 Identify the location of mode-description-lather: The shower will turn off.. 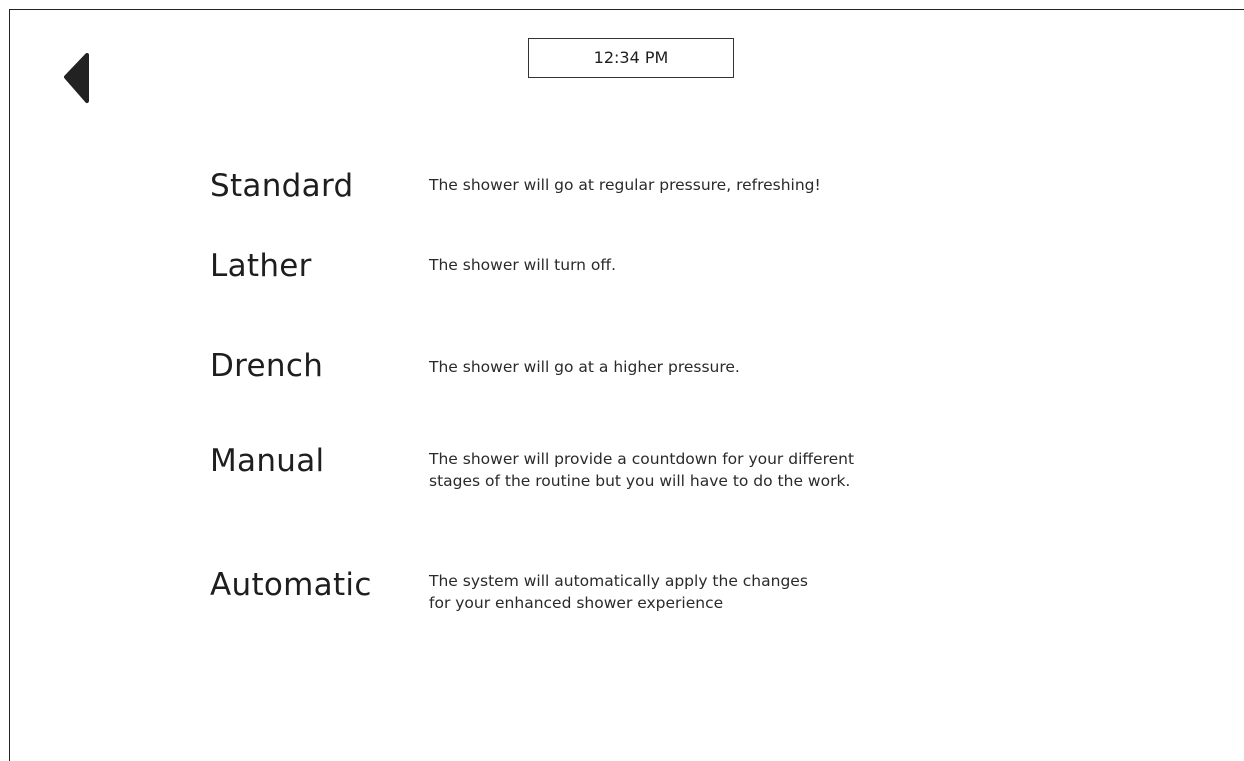
(523, 265).